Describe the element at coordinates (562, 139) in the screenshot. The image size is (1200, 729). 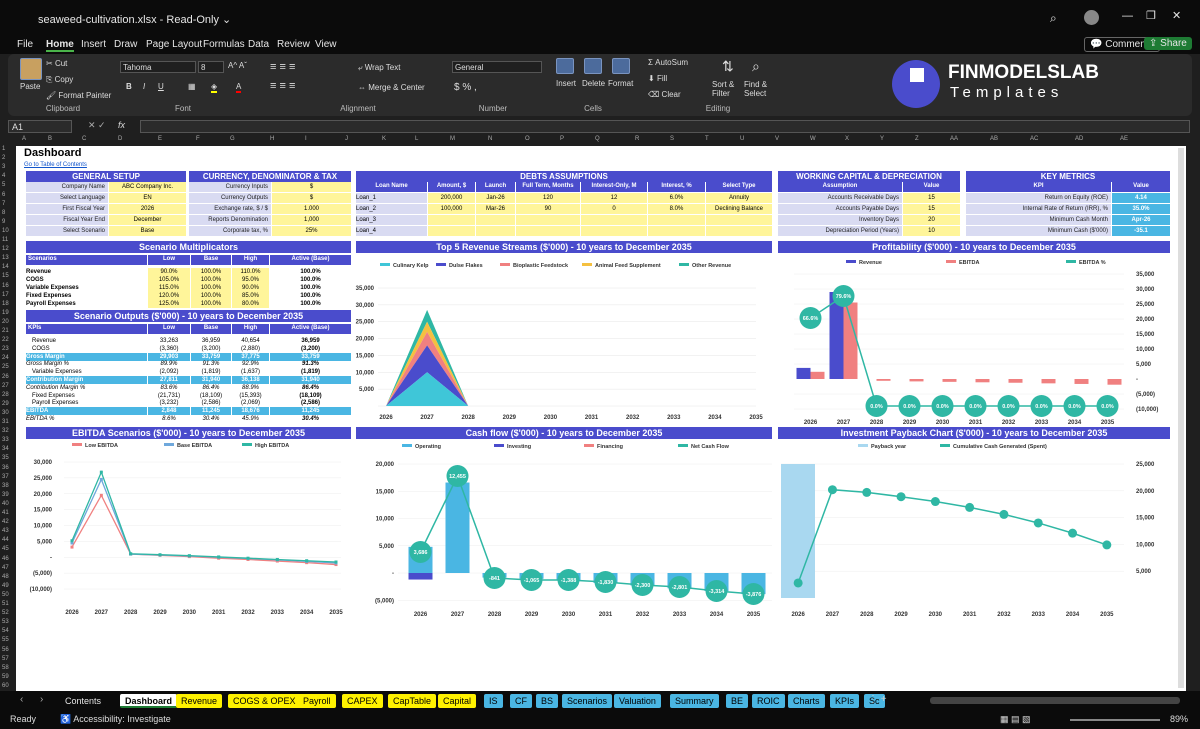
I see `column-header: P` at that location.